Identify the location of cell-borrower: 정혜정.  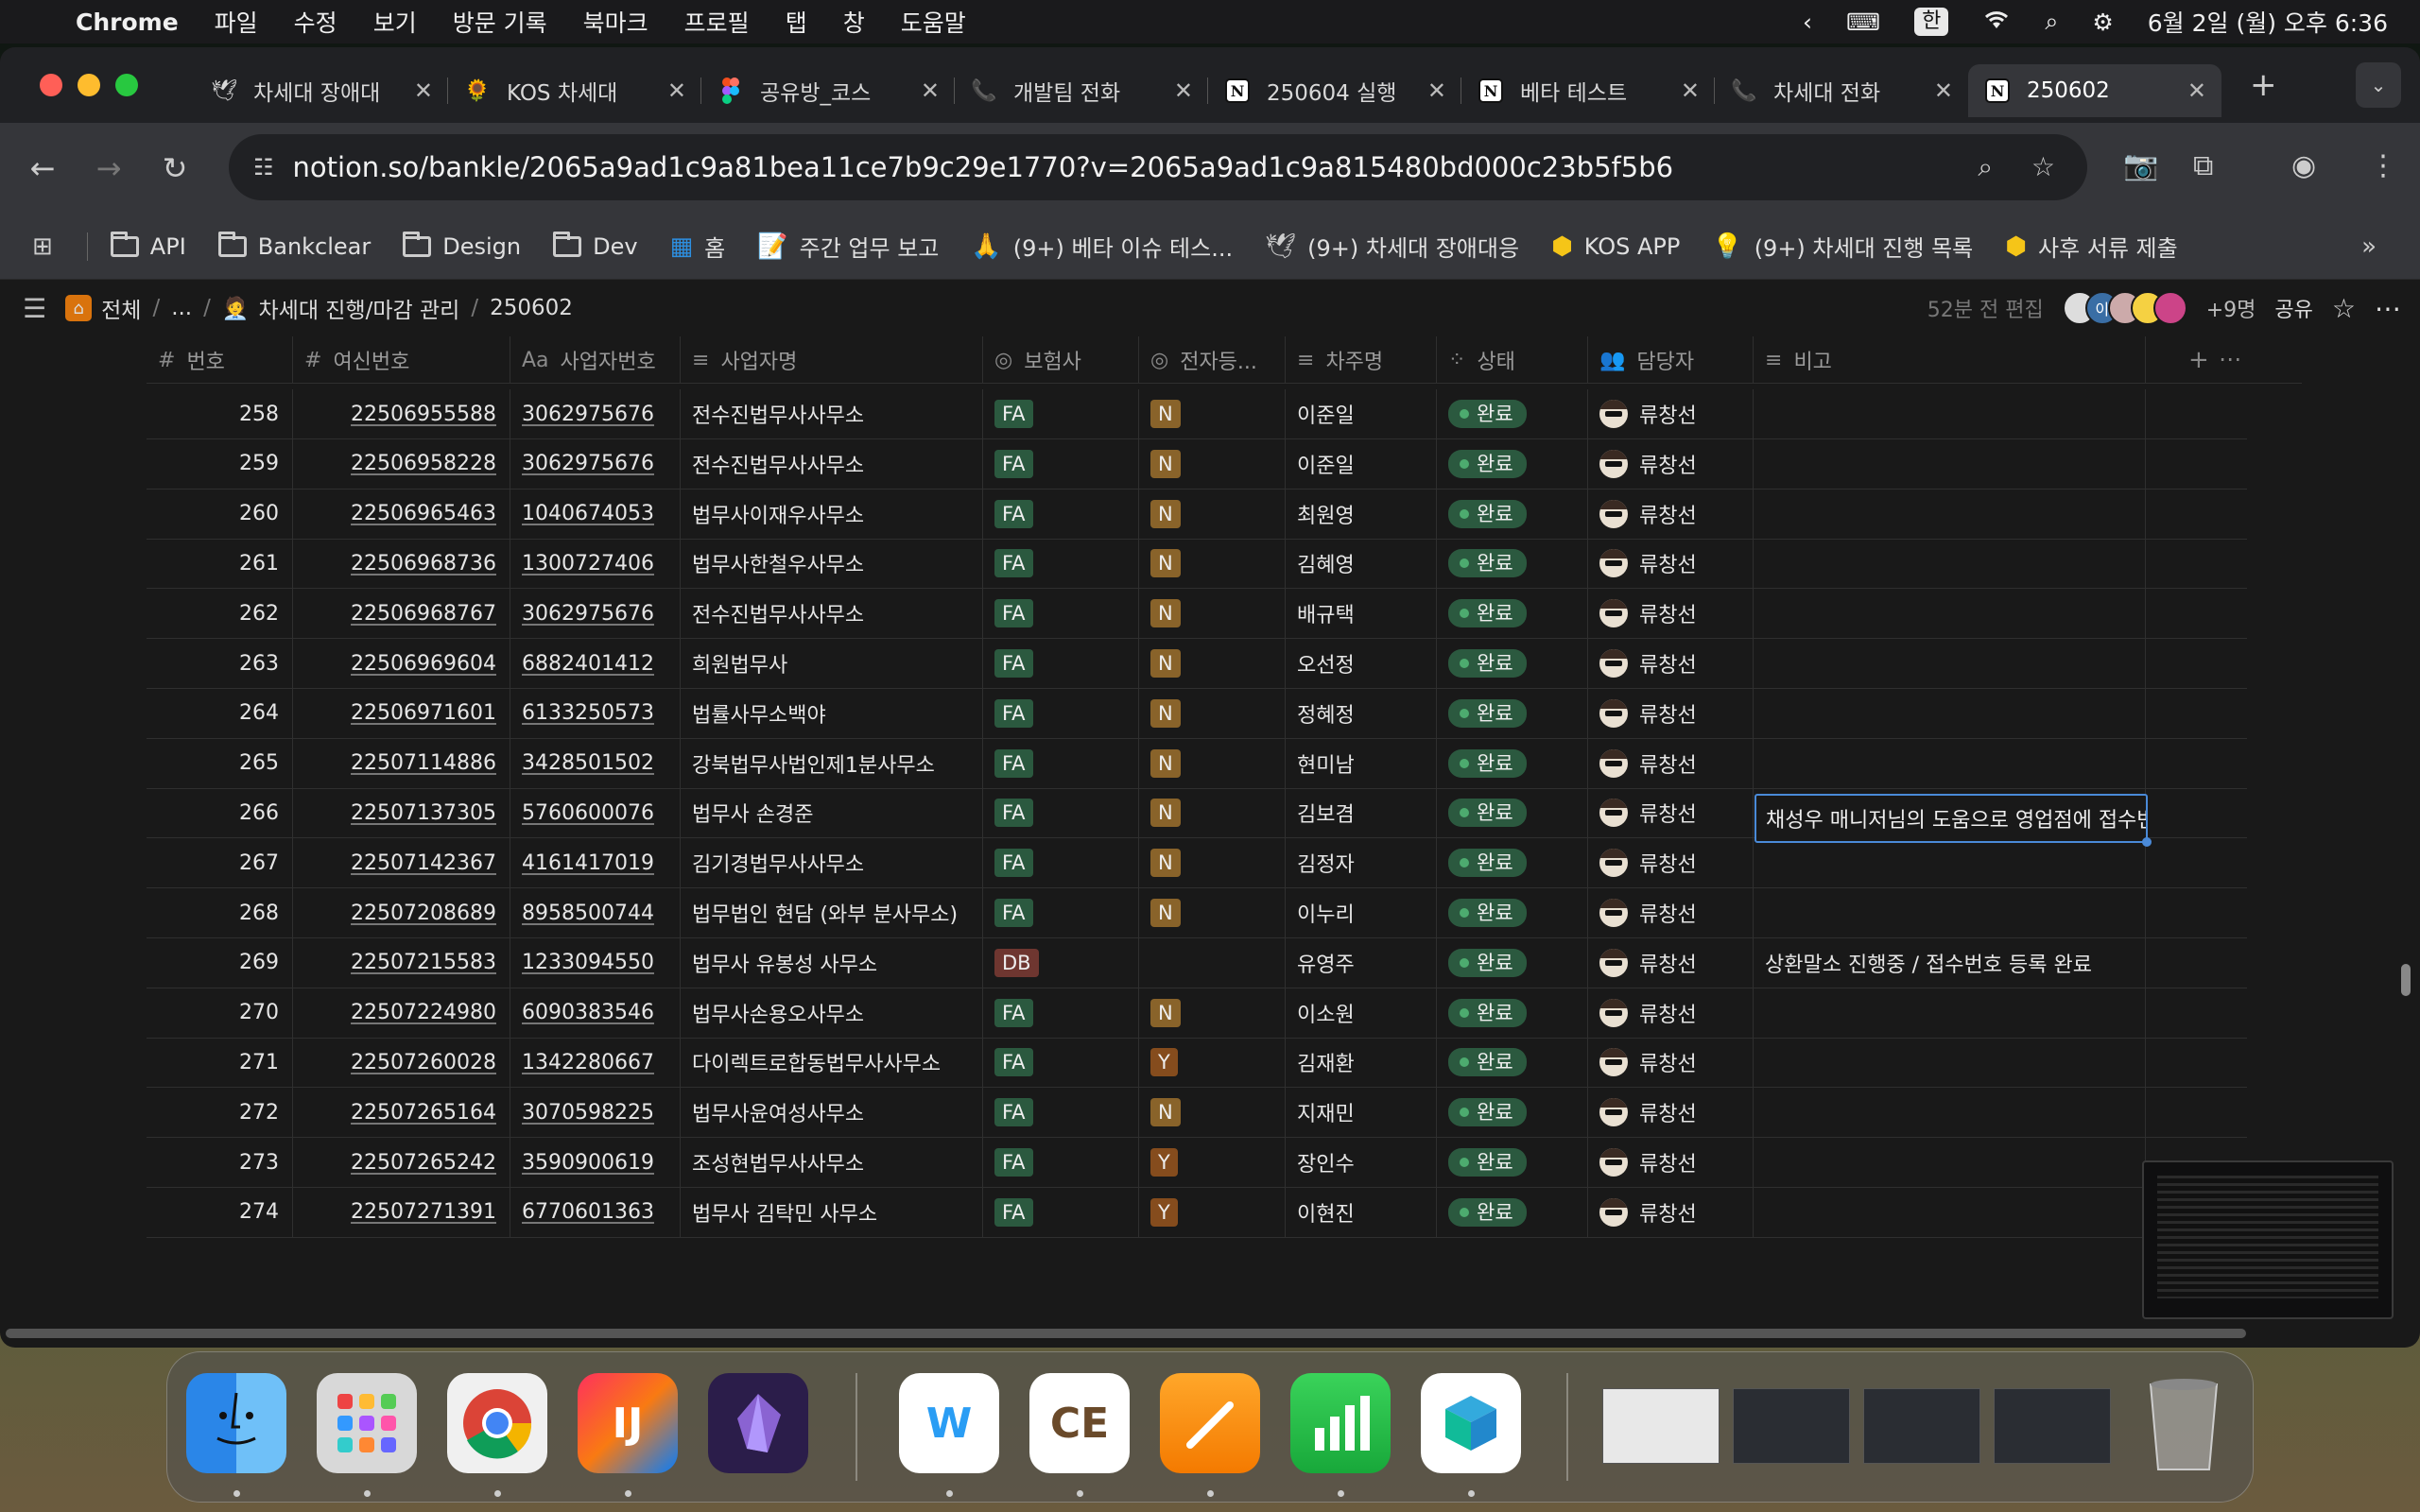
(1361, 713).